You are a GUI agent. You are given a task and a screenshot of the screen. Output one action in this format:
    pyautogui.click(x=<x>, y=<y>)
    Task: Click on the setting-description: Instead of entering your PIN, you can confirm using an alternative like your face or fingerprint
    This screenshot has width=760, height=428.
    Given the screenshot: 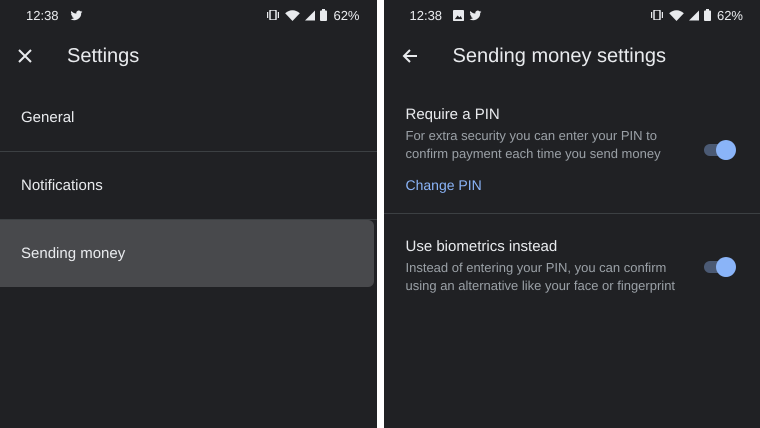 What is the action you would take?
    pyautogui.click(x=541, y=277)
    